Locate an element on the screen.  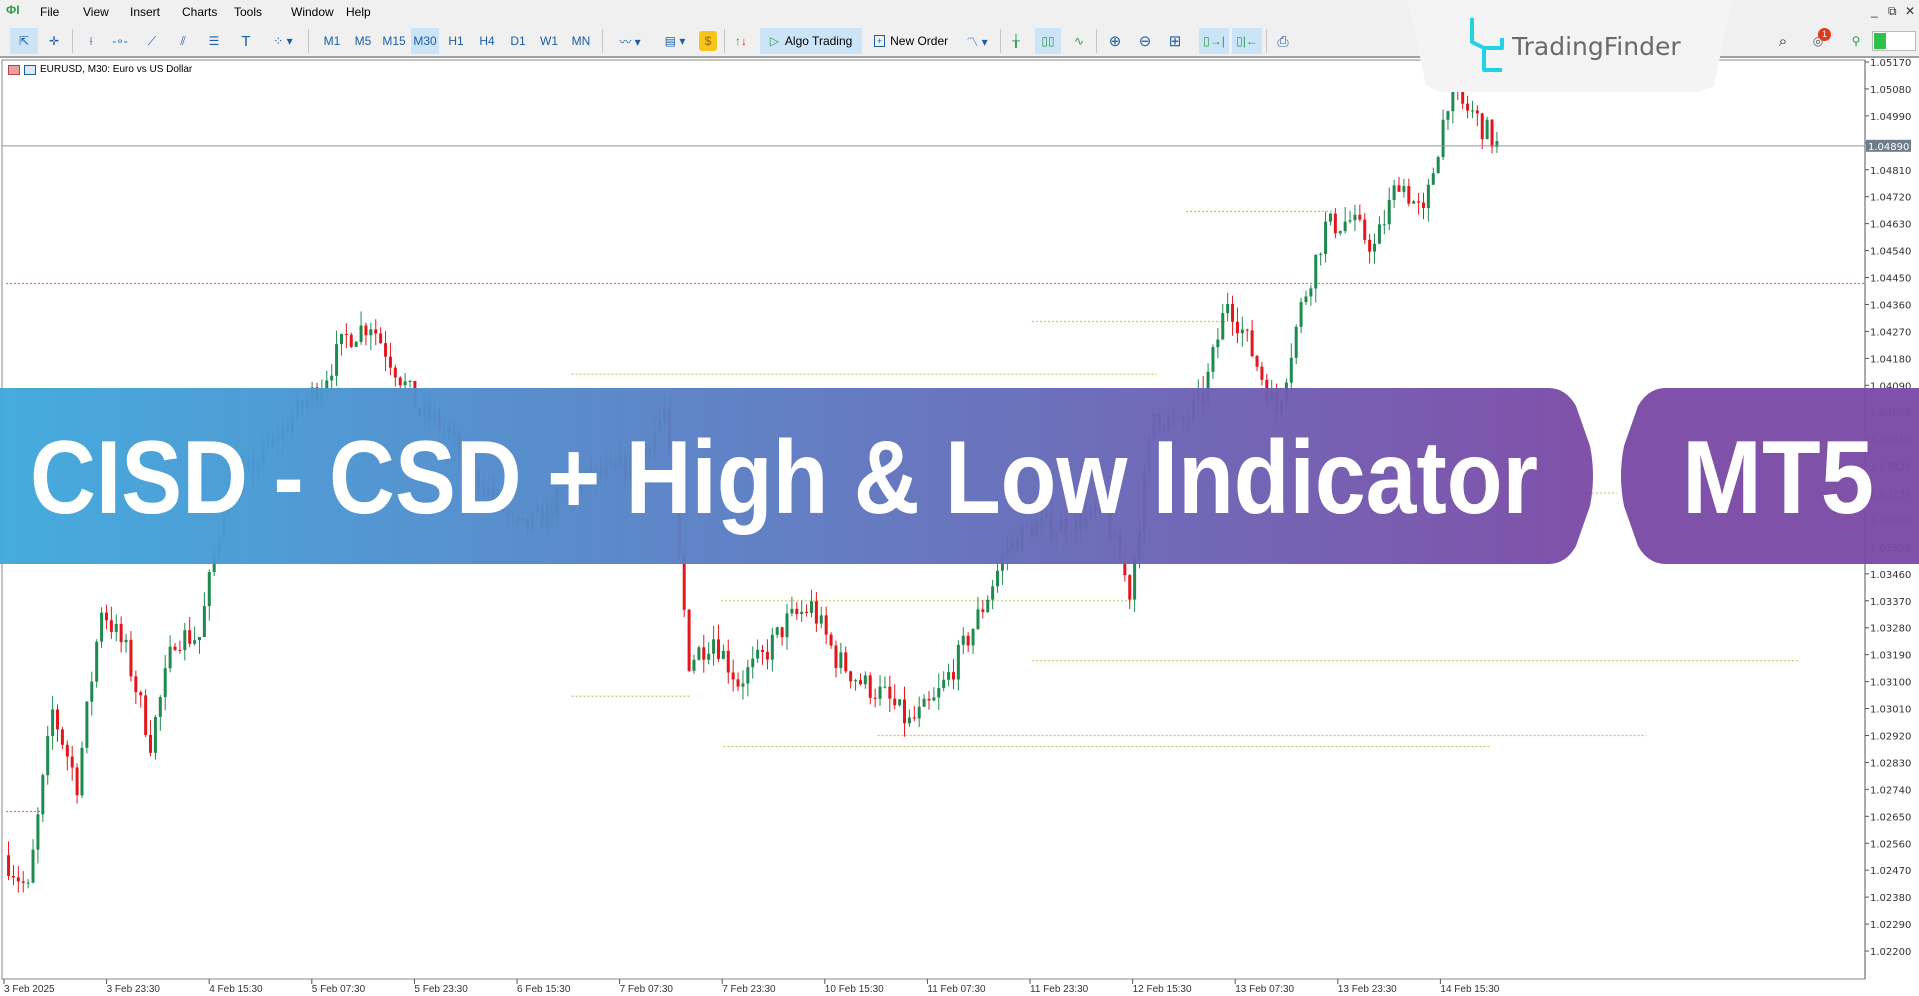
menu-view: View is located at coordinates (96, 12).